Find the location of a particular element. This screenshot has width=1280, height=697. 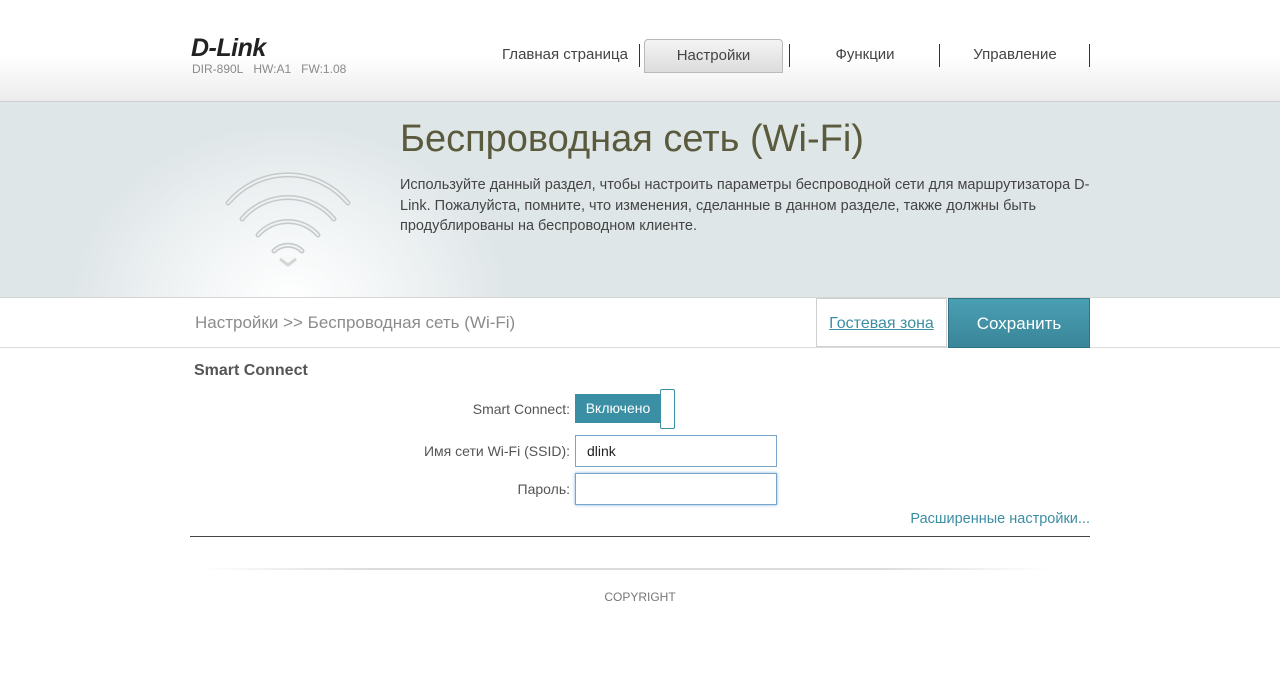

section-divider is located at coordinates (640, 536).